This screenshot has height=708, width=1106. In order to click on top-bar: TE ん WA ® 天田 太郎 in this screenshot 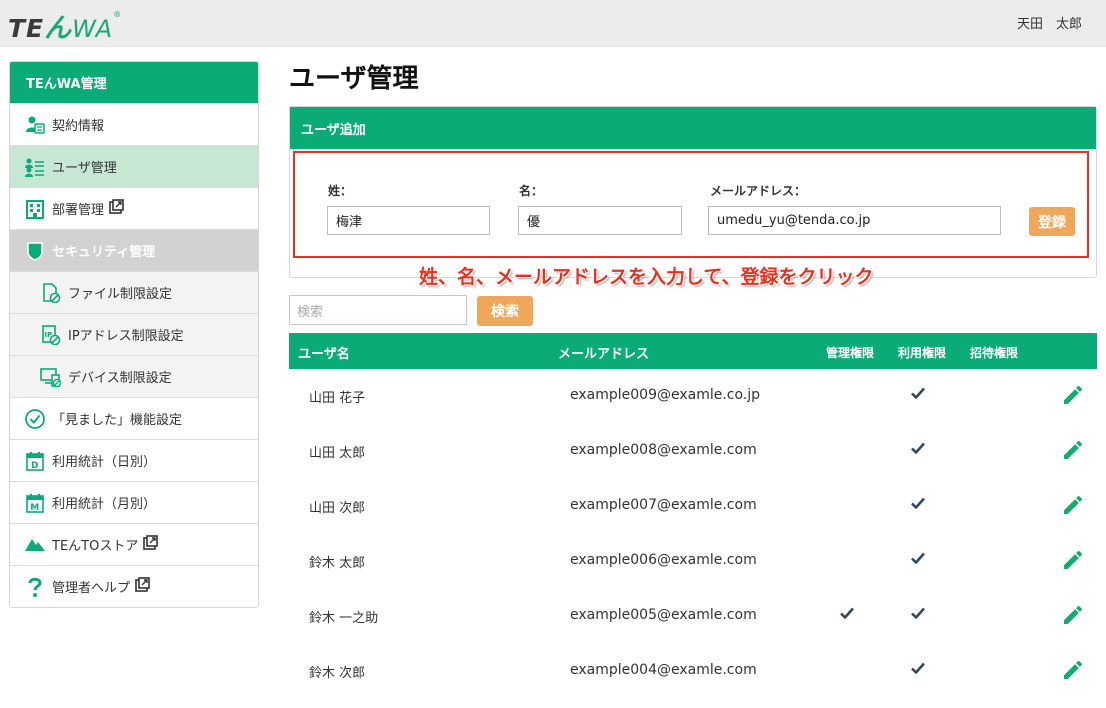, I will do `click(553, 23)`.